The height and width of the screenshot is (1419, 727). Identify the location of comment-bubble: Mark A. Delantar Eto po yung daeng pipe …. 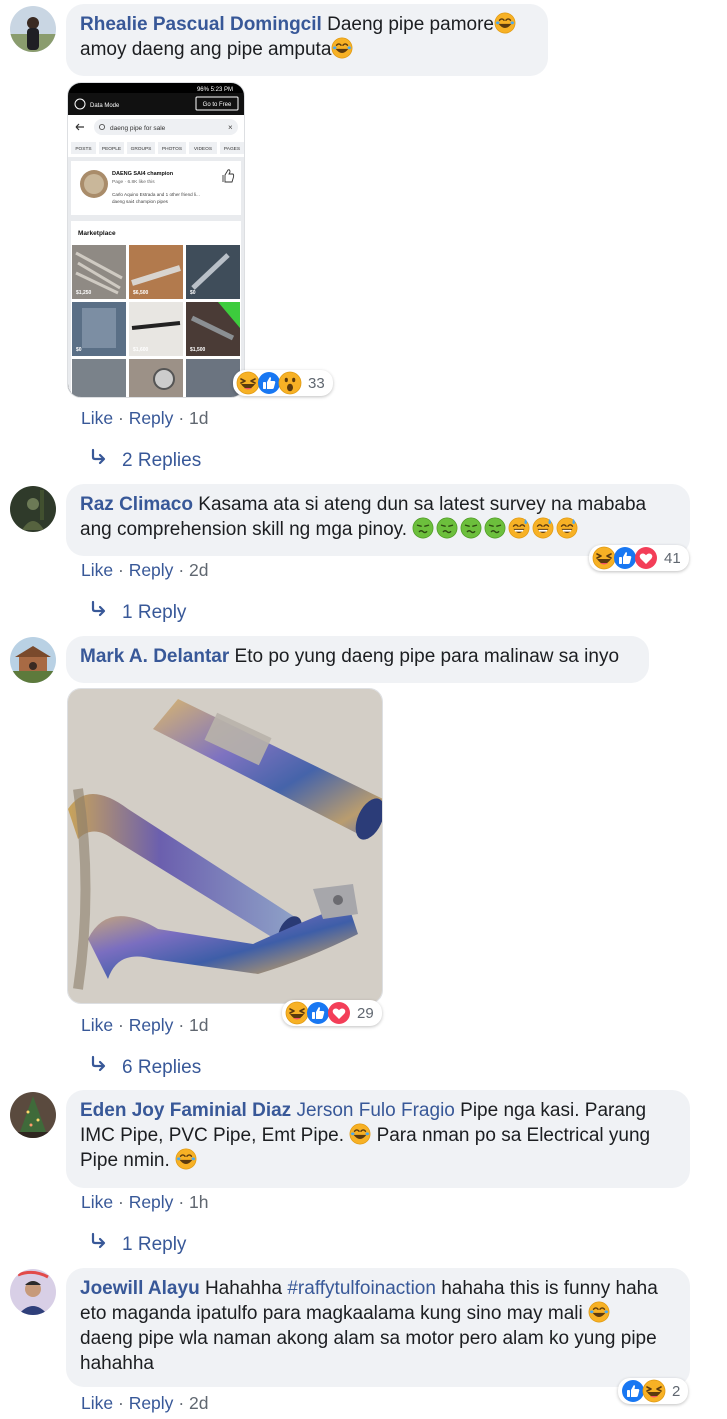
(357, 659).